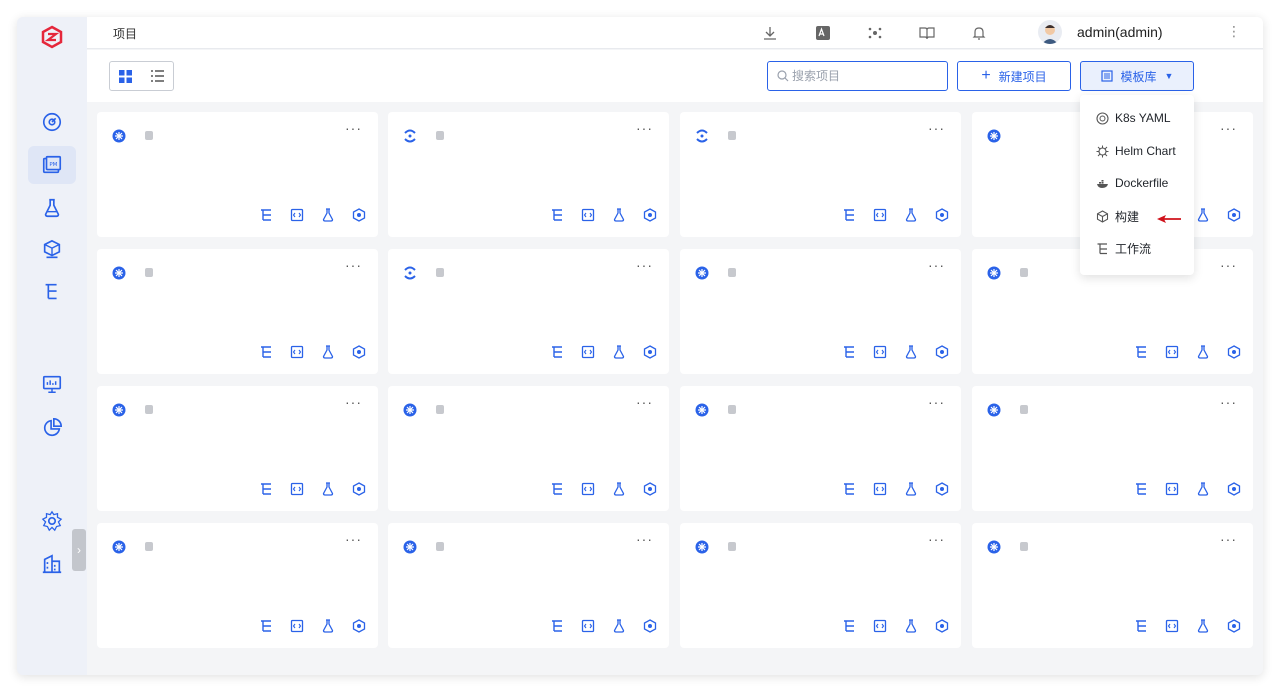 Image resolution: width=1280 pixels, height=692 pixels. What do you see at coordinates (875, 33) in the screenshot?
I see `plugin-network-icon` at bounding box center [875, 33].